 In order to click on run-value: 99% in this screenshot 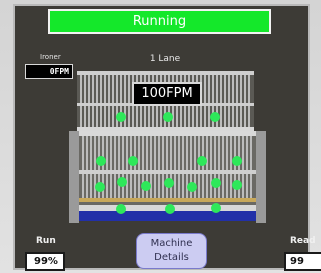, I will do `click(45, 261)`.